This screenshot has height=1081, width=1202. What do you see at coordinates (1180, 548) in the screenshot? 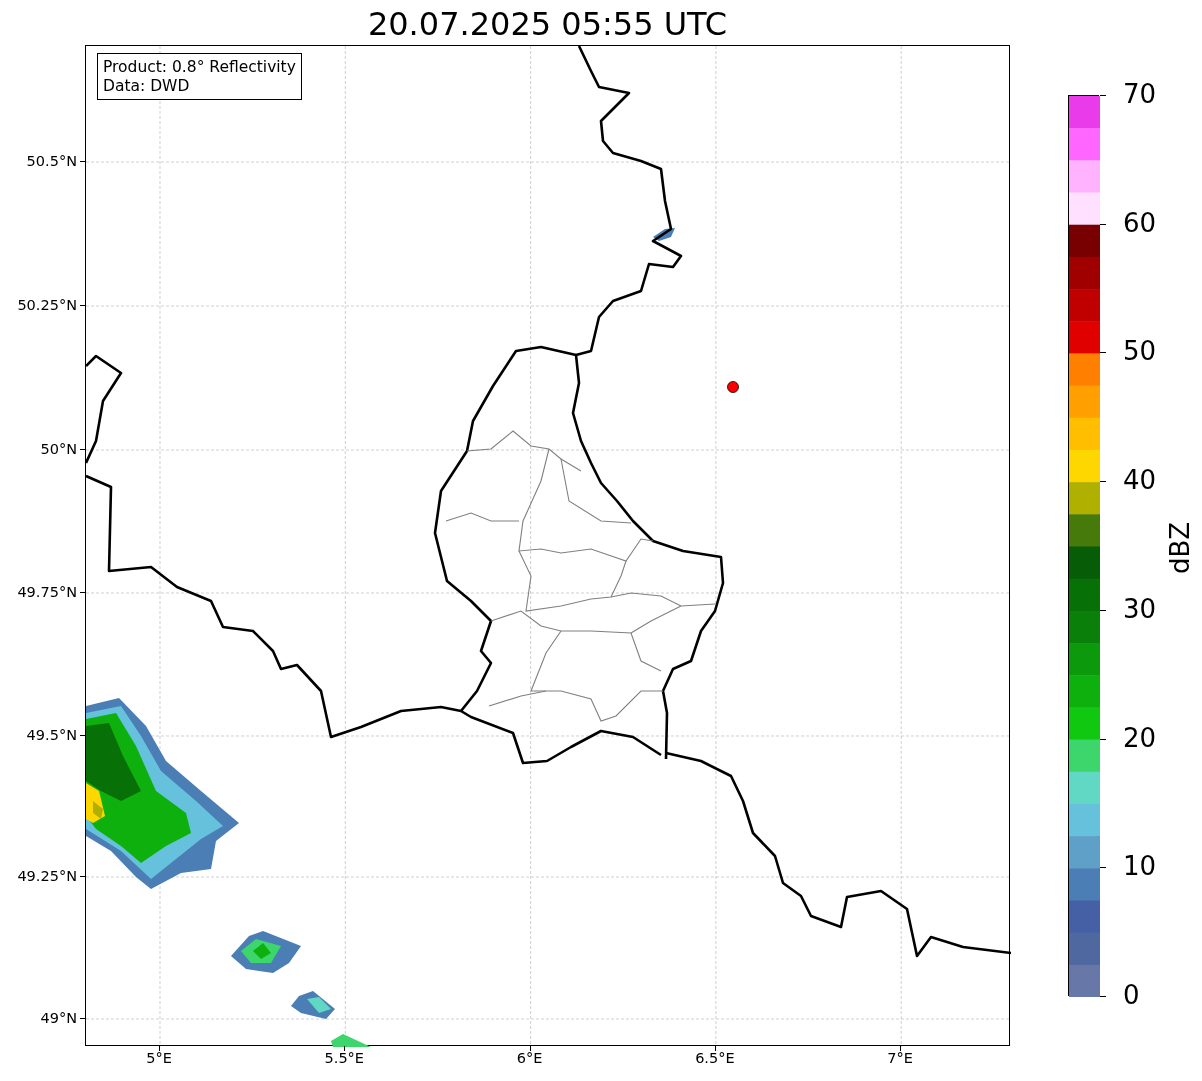
I see `colorbar-label: dBZ` at bounding box center [1180, 548].